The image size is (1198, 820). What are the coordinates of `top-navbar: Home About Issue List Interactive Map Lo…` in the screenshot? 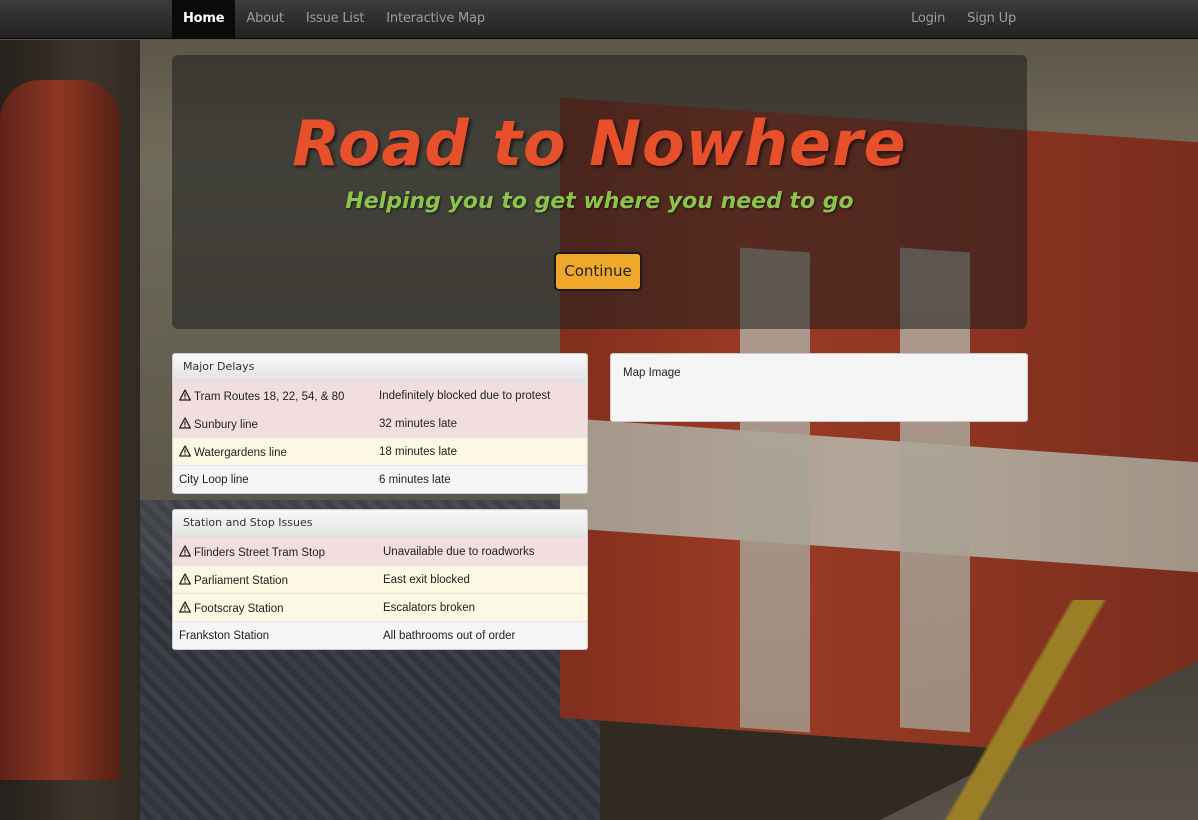 It's located at (599, 19).